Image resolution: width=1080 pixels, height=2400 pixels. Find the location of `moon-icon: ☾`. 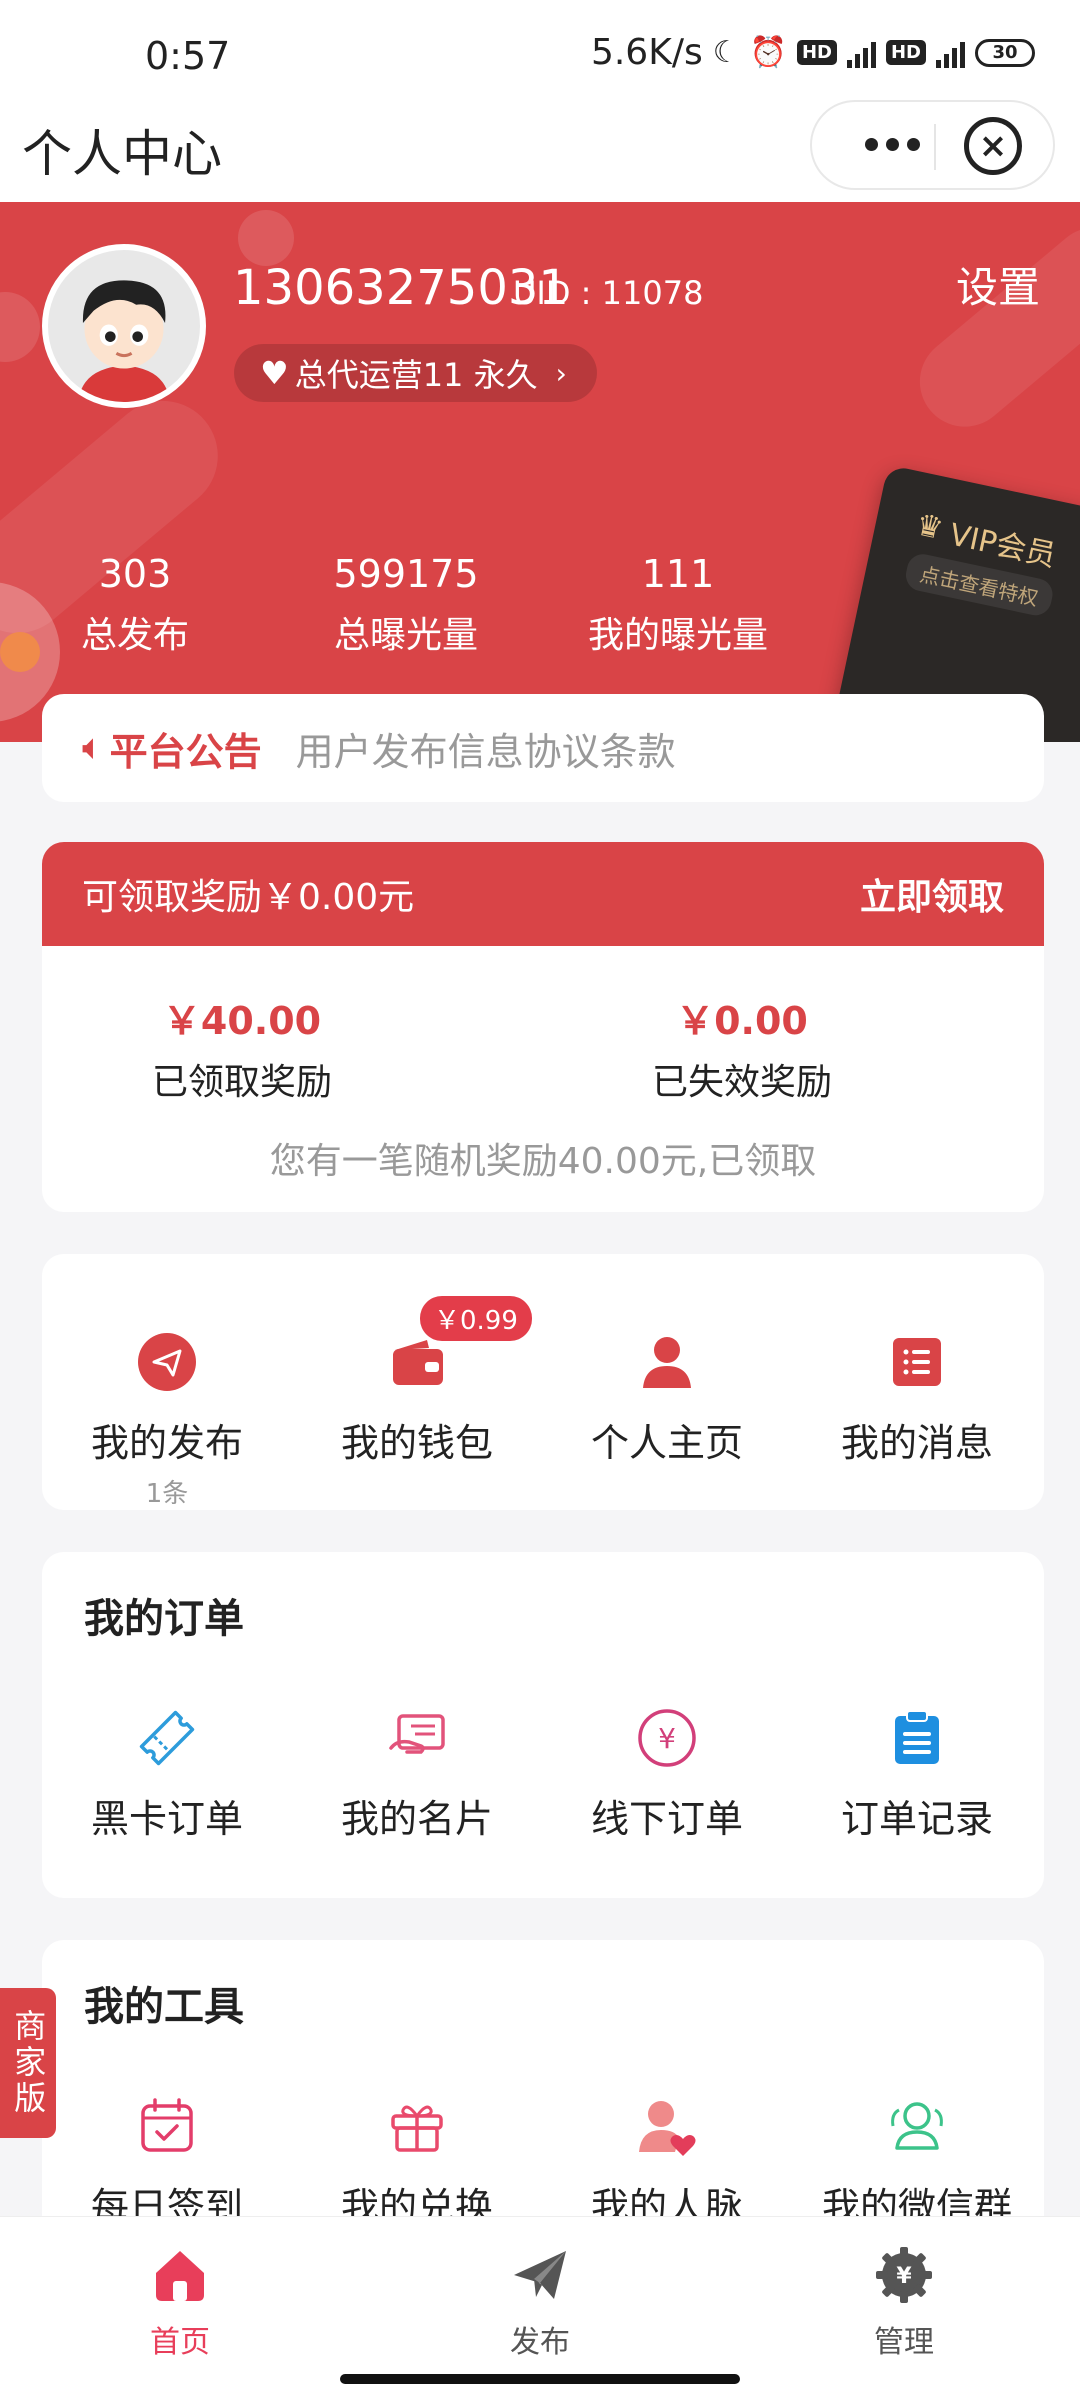

moon-icon: ☾ is located at coordinates (726, 52).